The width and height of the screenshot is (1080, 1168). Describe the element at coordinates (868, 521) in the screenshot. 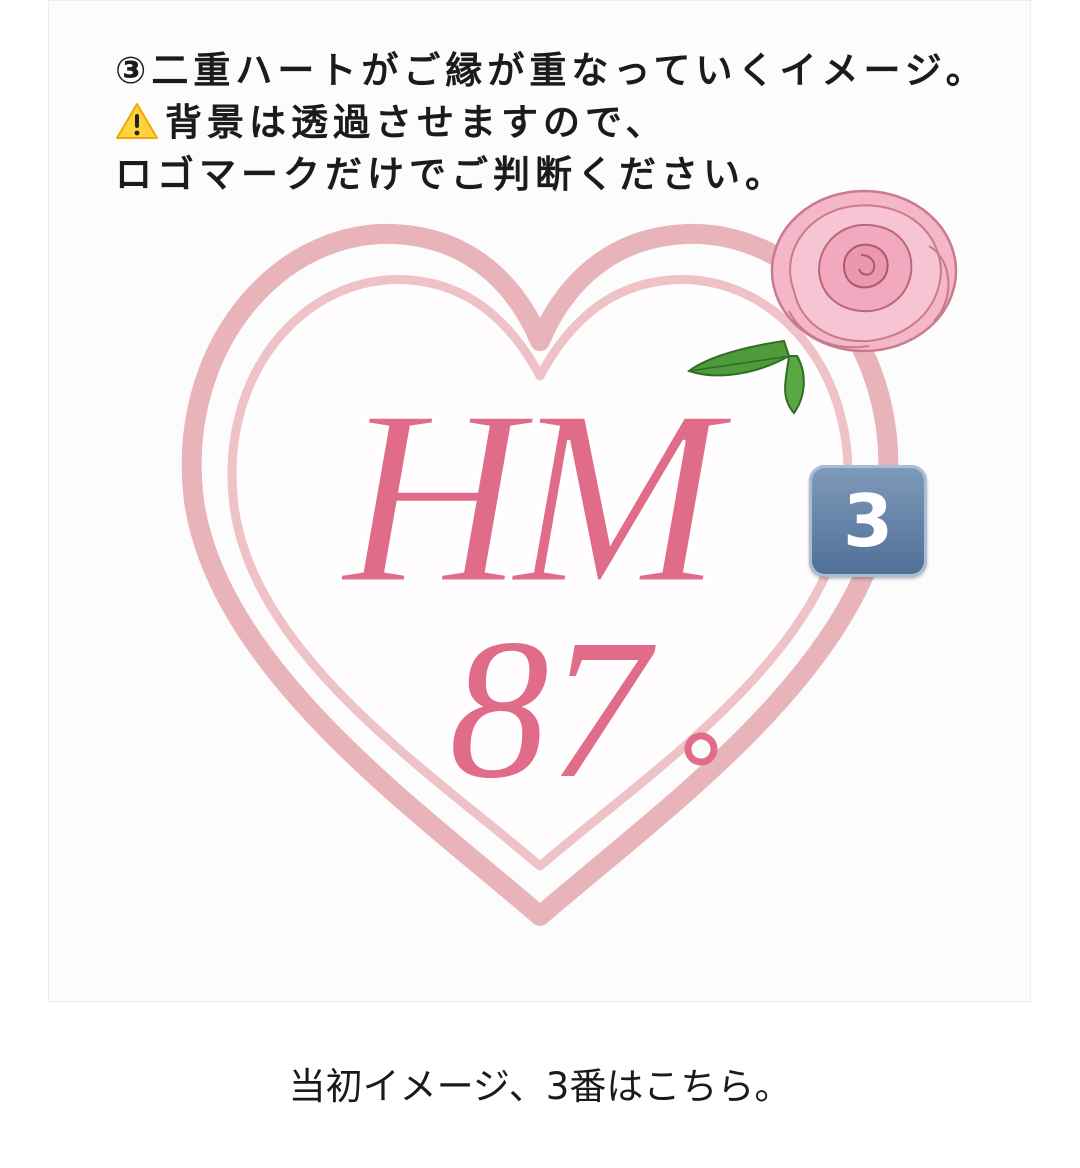

I see `number-badge: 3` at that location.